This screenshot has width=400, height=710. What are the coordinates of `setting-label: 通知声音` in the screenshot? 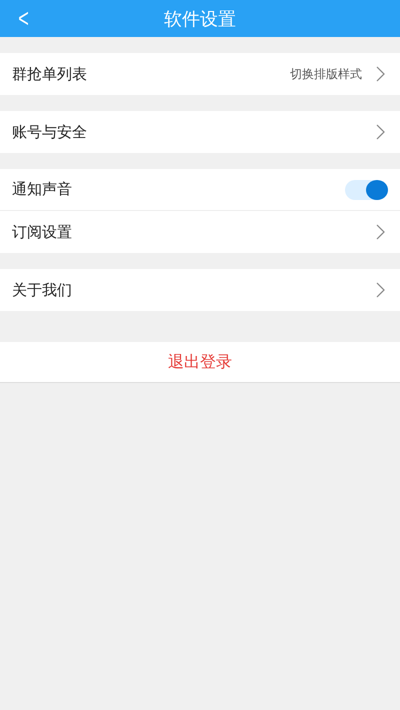 It's located at (42, 189).